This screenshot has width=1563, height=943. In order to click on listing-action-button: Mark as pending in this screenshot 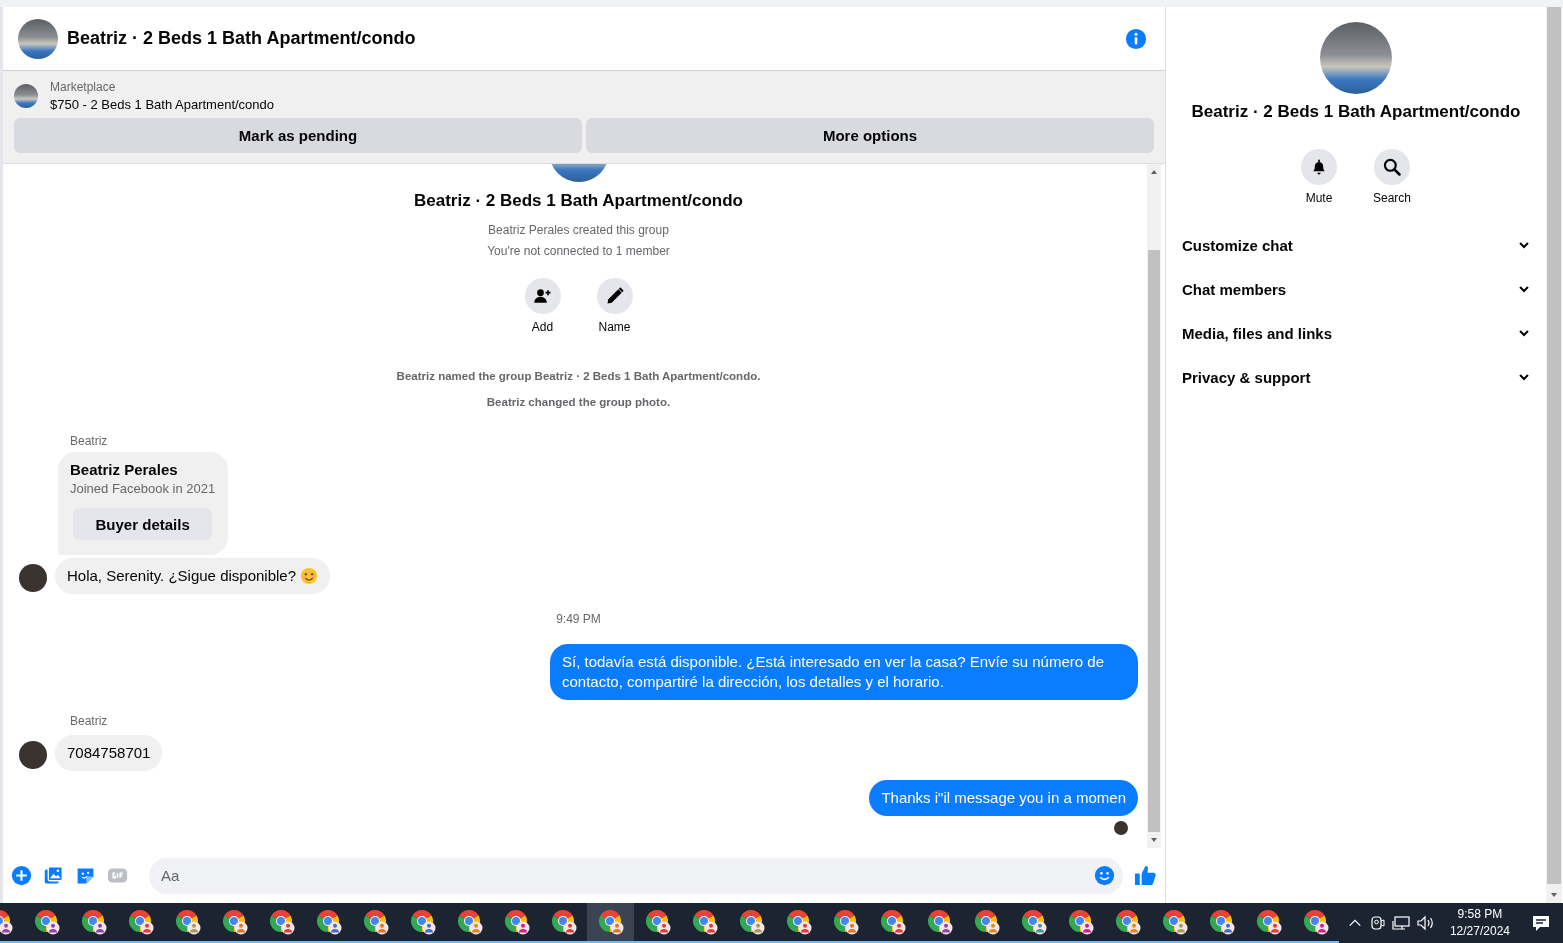, I will do `click(298, 135)`.